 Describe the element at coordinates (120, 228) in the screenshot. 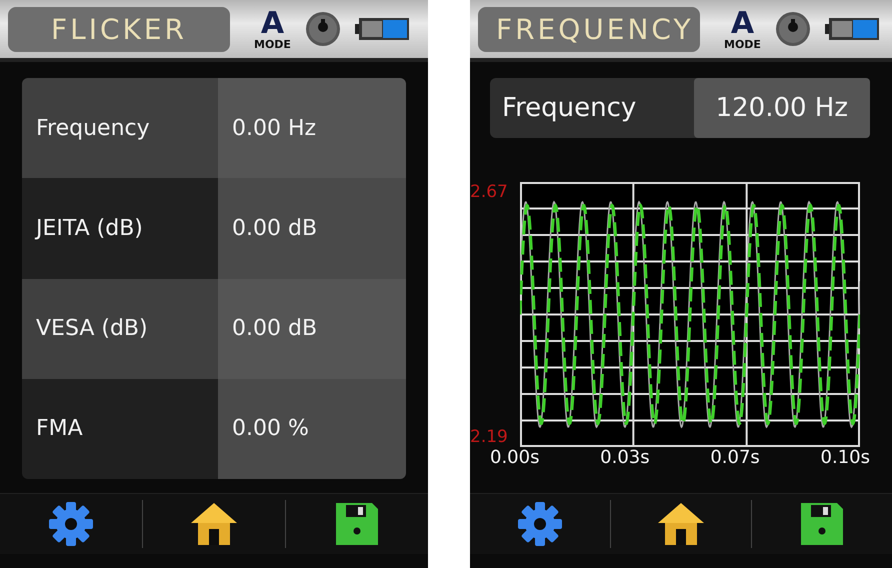

I see `row-label: JEITA (dB)` at that location.